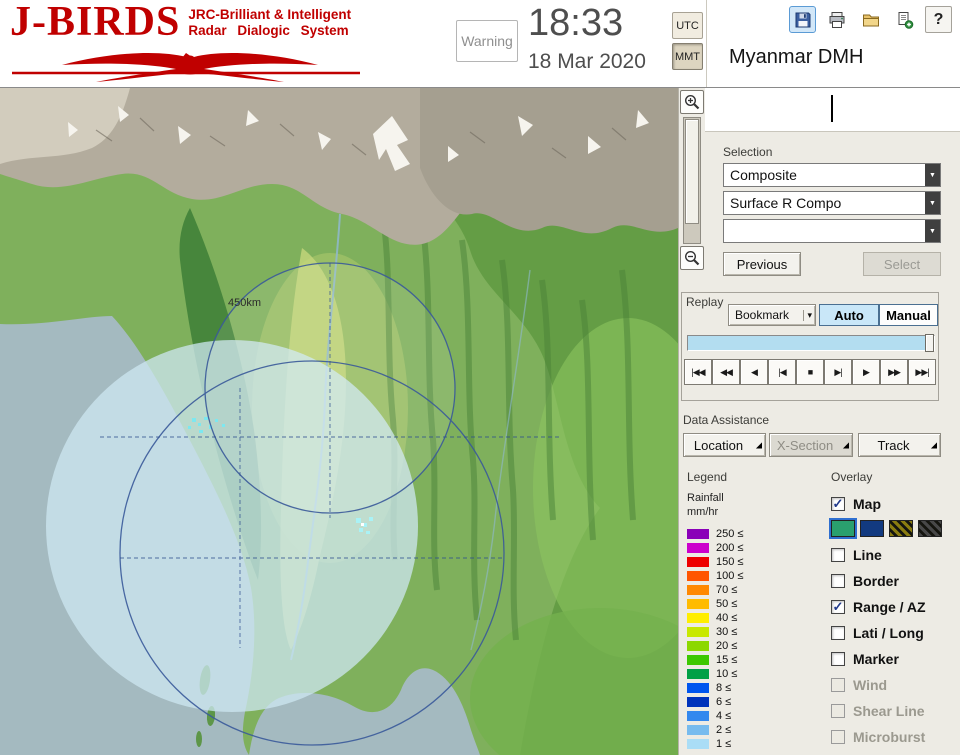 The height and width of the screenshot is (755, 960). What do you see at coordinates (692, 258) in the screenshot?
I see `zoom-out-button` at bounding box center [692, 258].